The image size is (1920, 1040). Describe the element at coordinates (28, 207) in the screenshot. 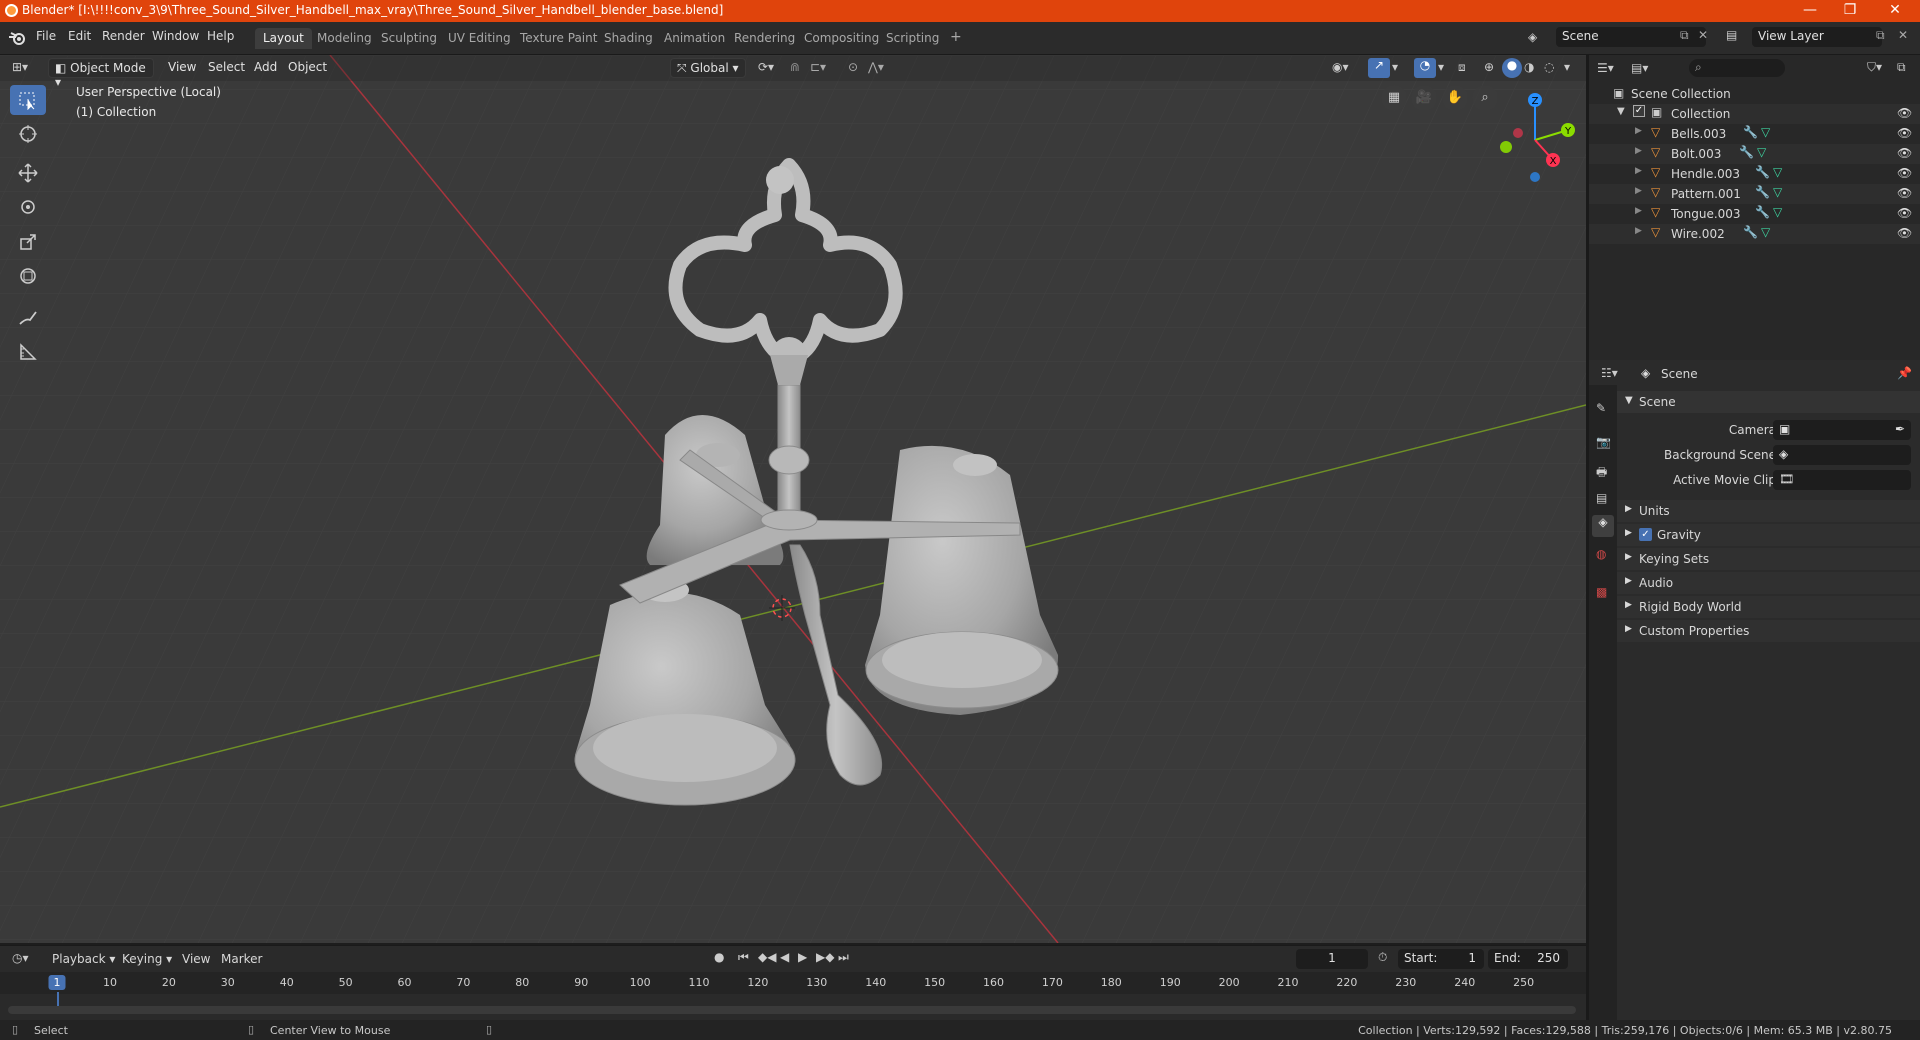

I see `rotate-tool` at that location.